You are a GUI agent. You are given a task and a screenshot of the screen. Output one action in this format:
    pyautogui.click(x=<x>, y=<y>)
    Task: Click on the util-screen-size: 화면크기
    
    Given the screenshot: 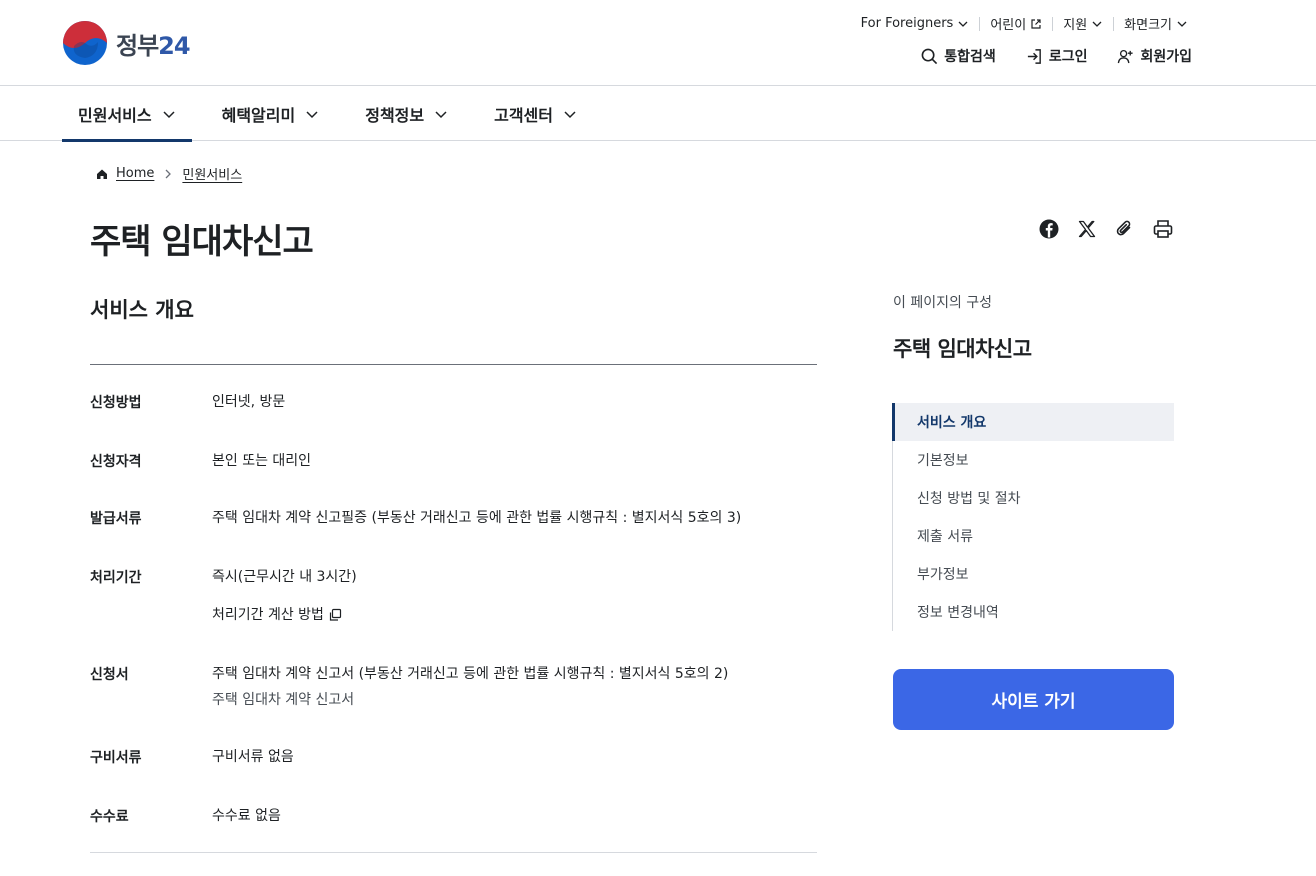 What is the action you would take?
    pyautogui.click(x=1156, y=23)
    